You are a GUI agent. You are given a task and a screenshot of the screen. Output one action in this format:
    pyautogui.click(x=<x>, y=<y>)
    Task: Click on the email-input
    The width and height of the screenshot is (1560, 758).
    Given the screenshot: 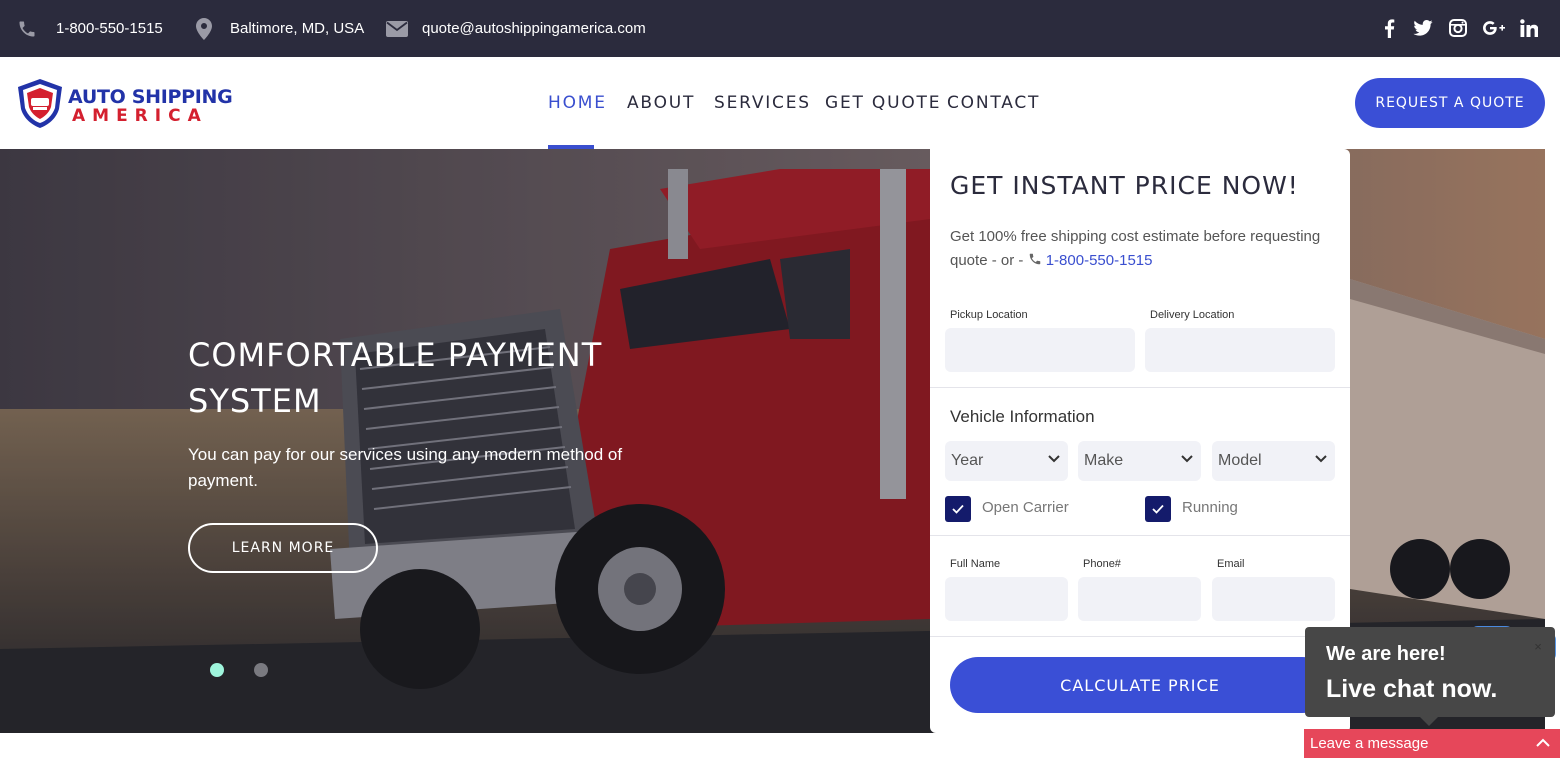 What is the action you would take?
    pyautogui.click(x=1273, y=599)
    